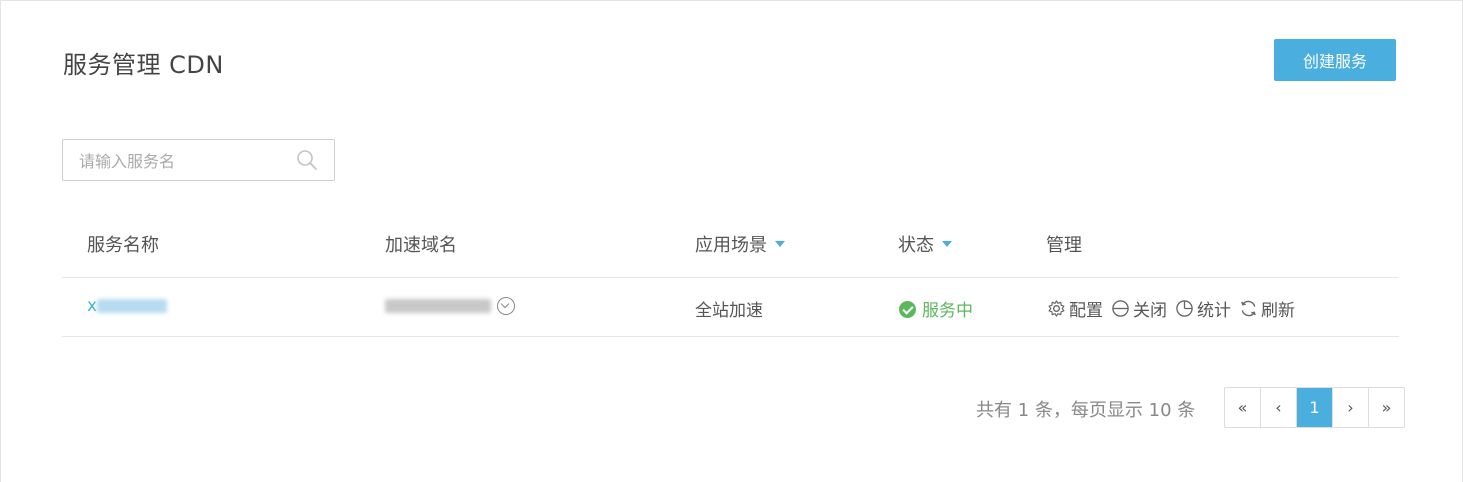 The image size is (1463, 482). Describe the element at coordinates (1120, 308) in the screenshot. I see `minus-circle-icon` at that location.